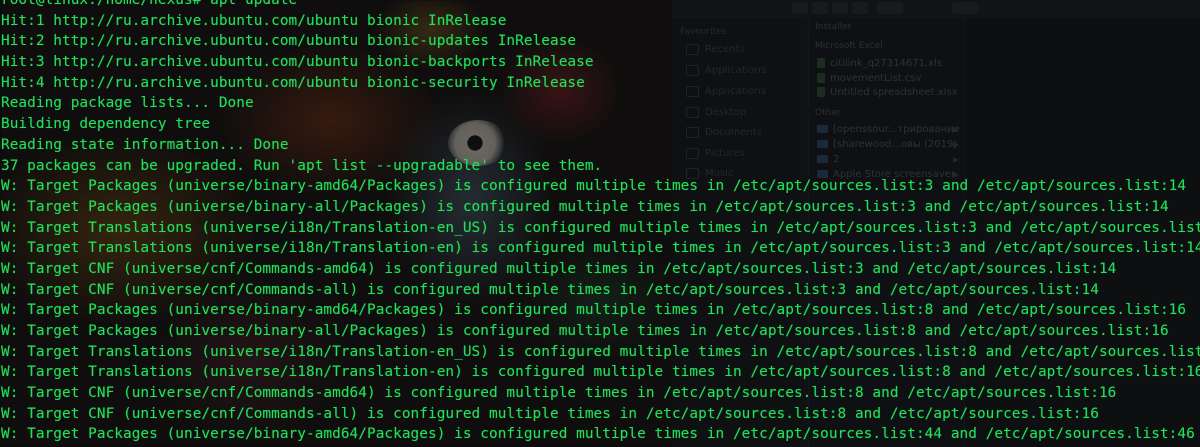 The height and width of the screenshot is (447, 1200). What do you see at coordinates (145, 144) in the screenshot?
I see `terminal-line: Reading state information... Done` at bounding box center [145, 144].